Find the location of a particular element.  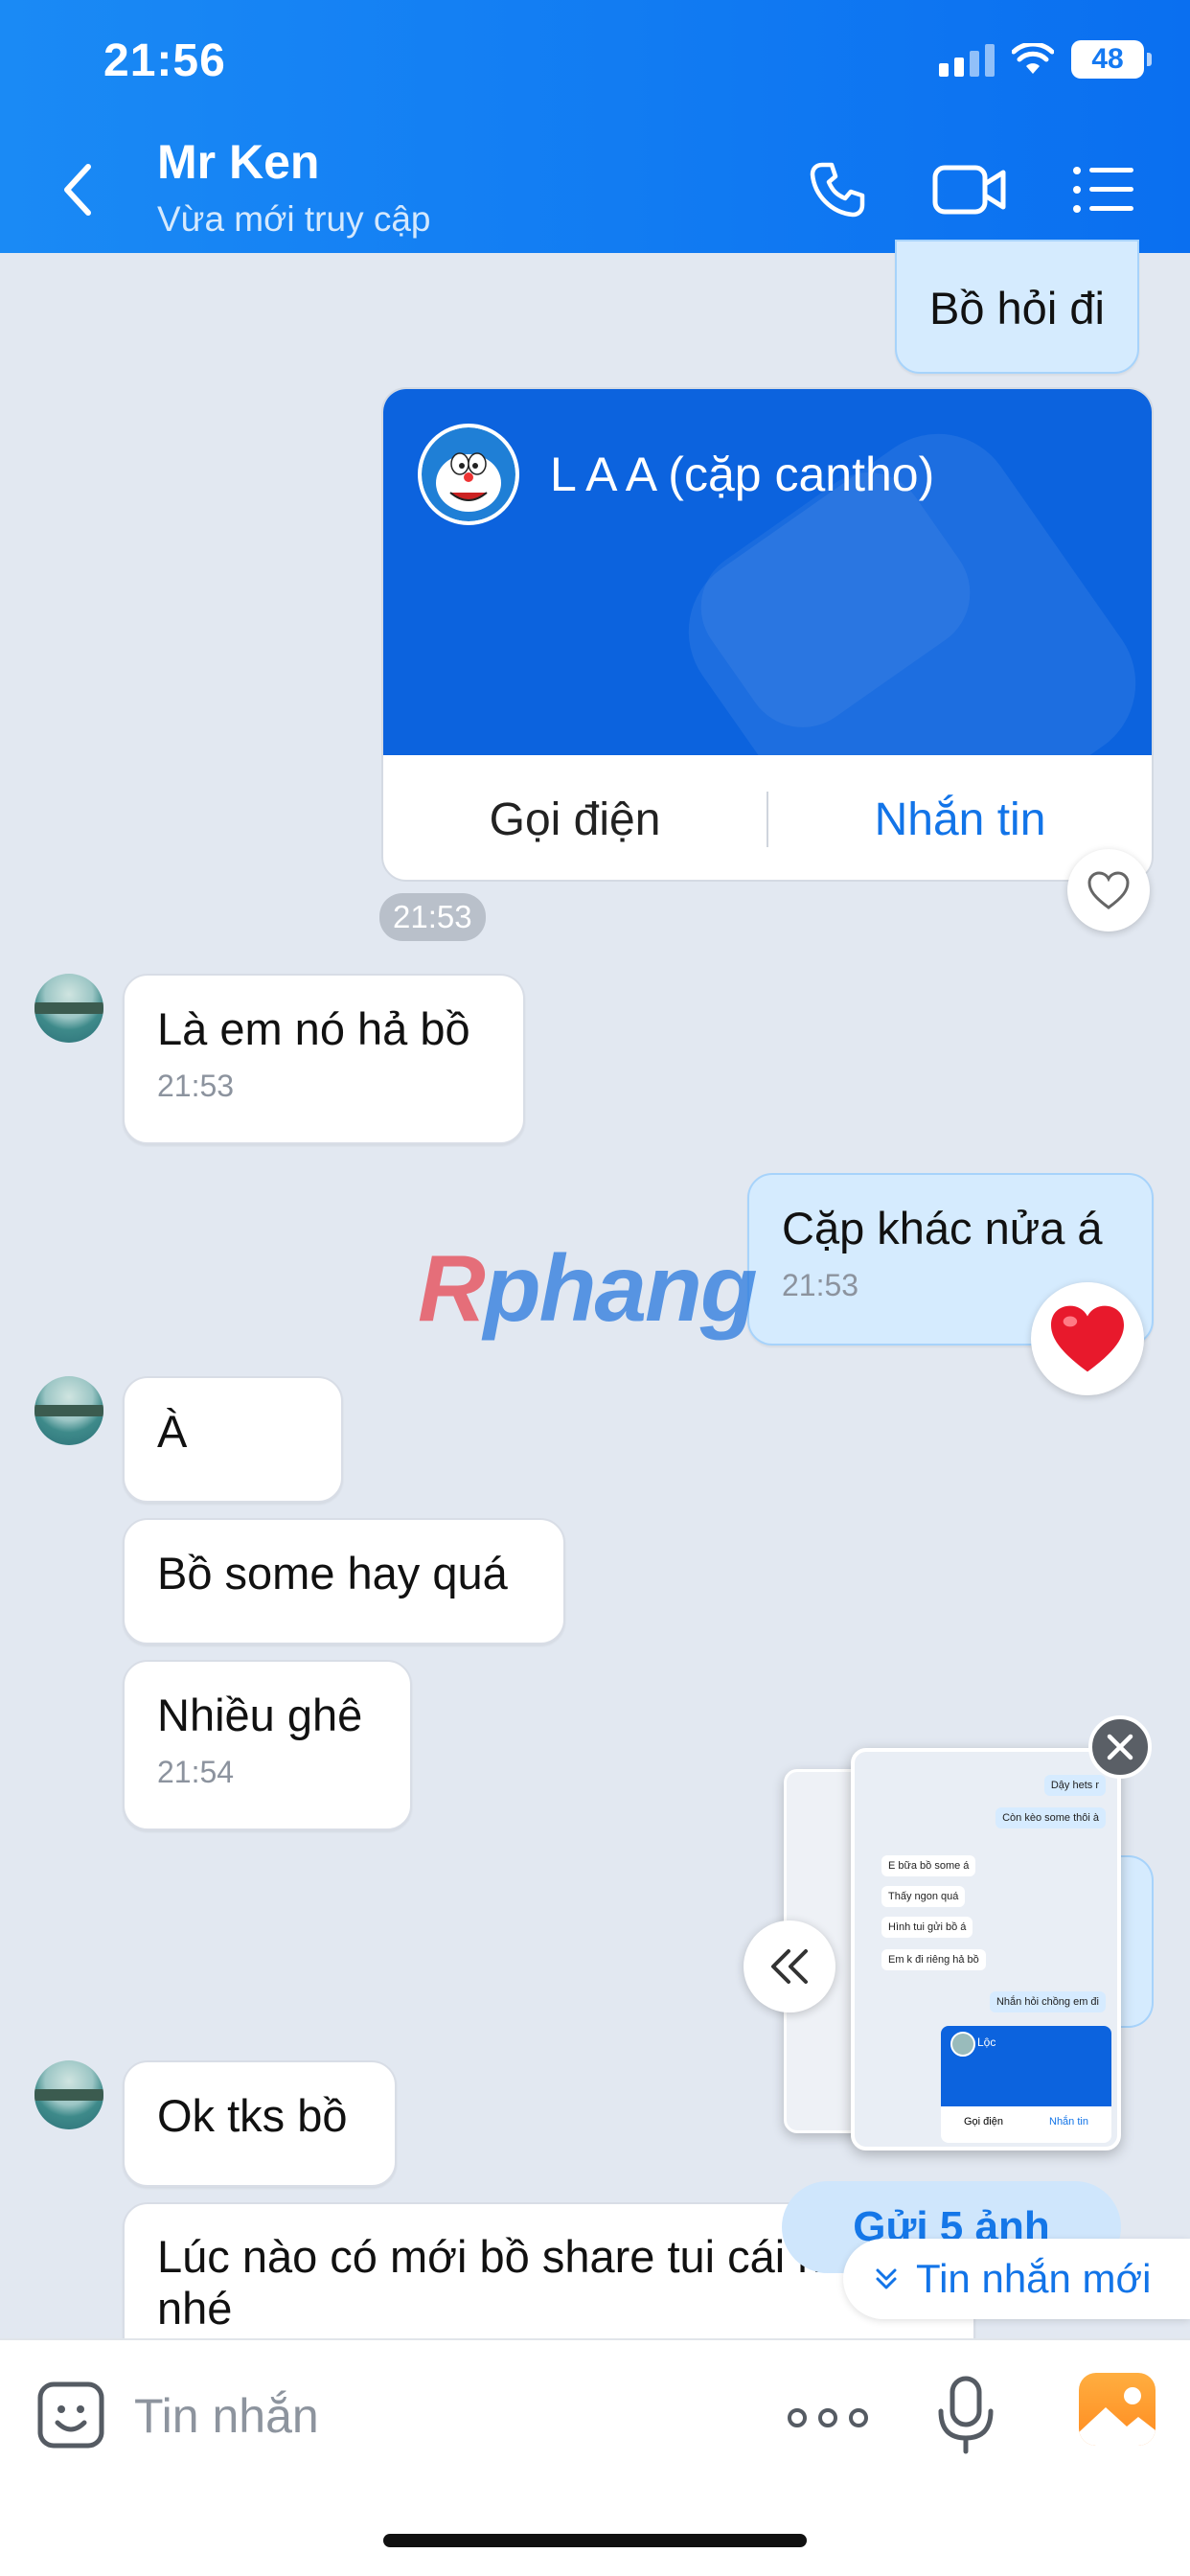

heart-outline-icon is located at coordinates (1108, 890).